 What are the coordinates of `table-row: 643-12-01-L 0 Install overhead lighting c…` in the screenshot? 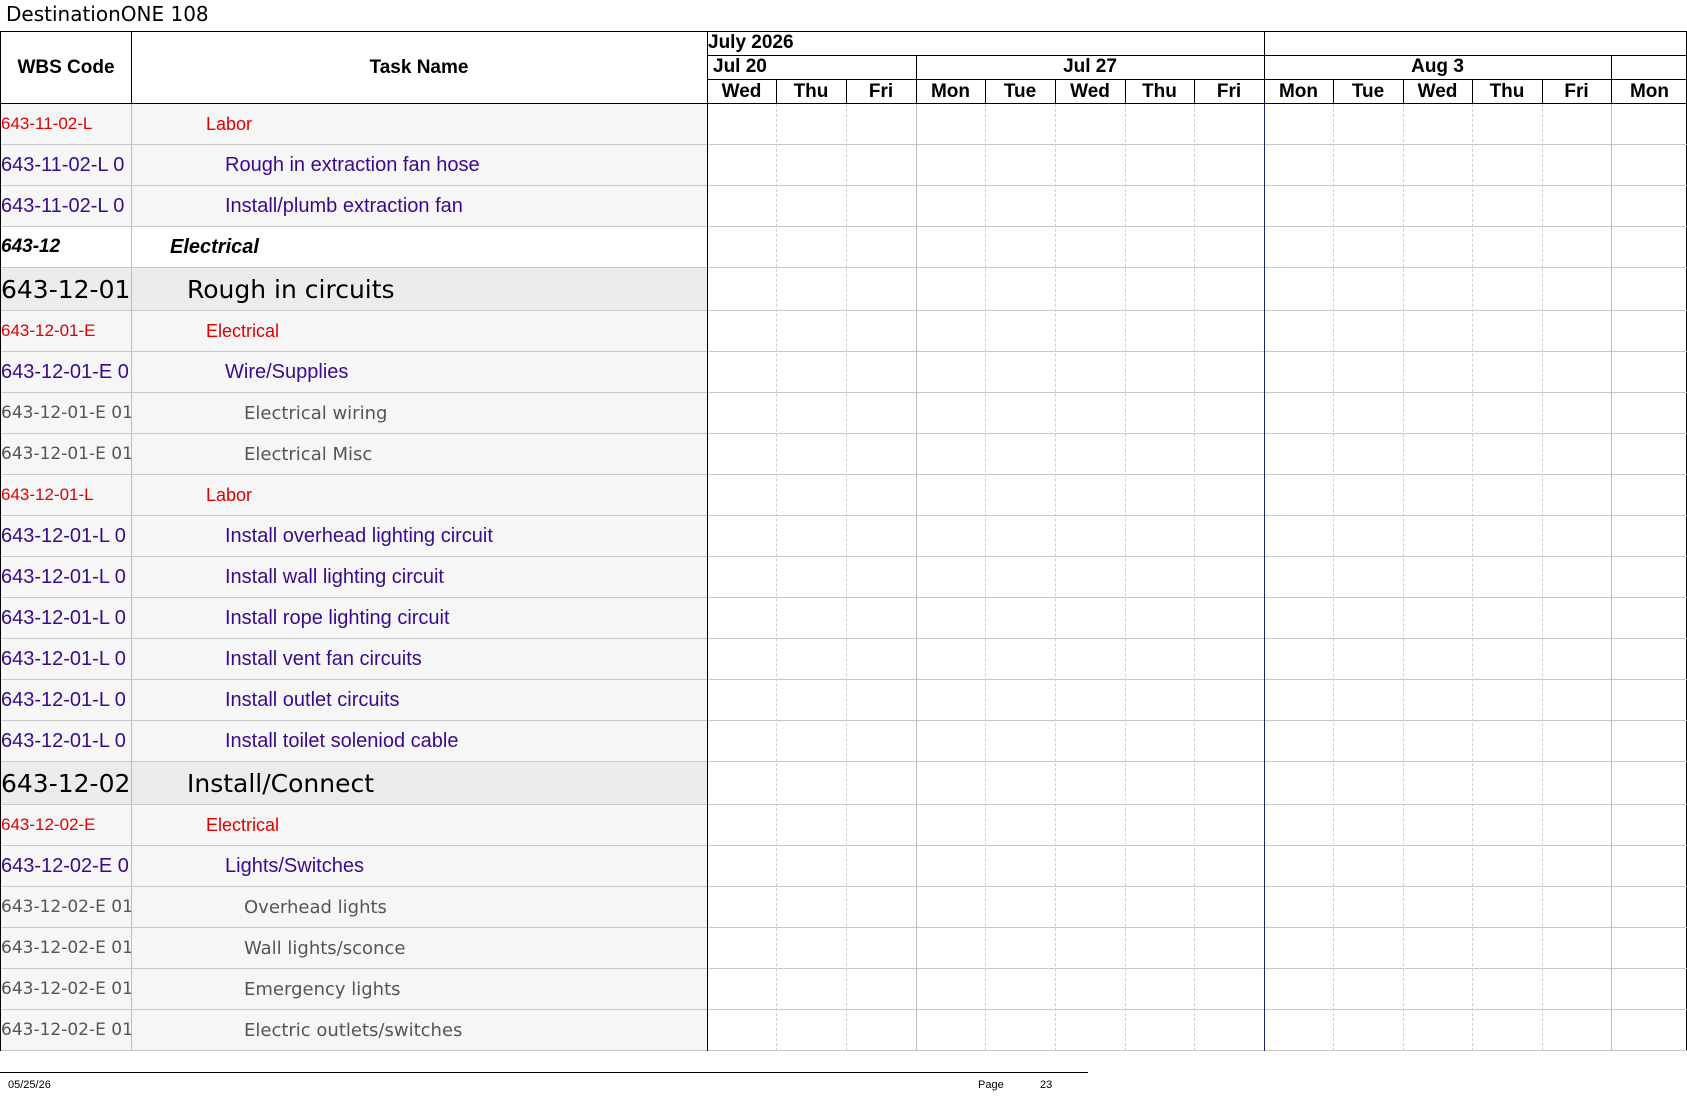 It's located at (354, 536).